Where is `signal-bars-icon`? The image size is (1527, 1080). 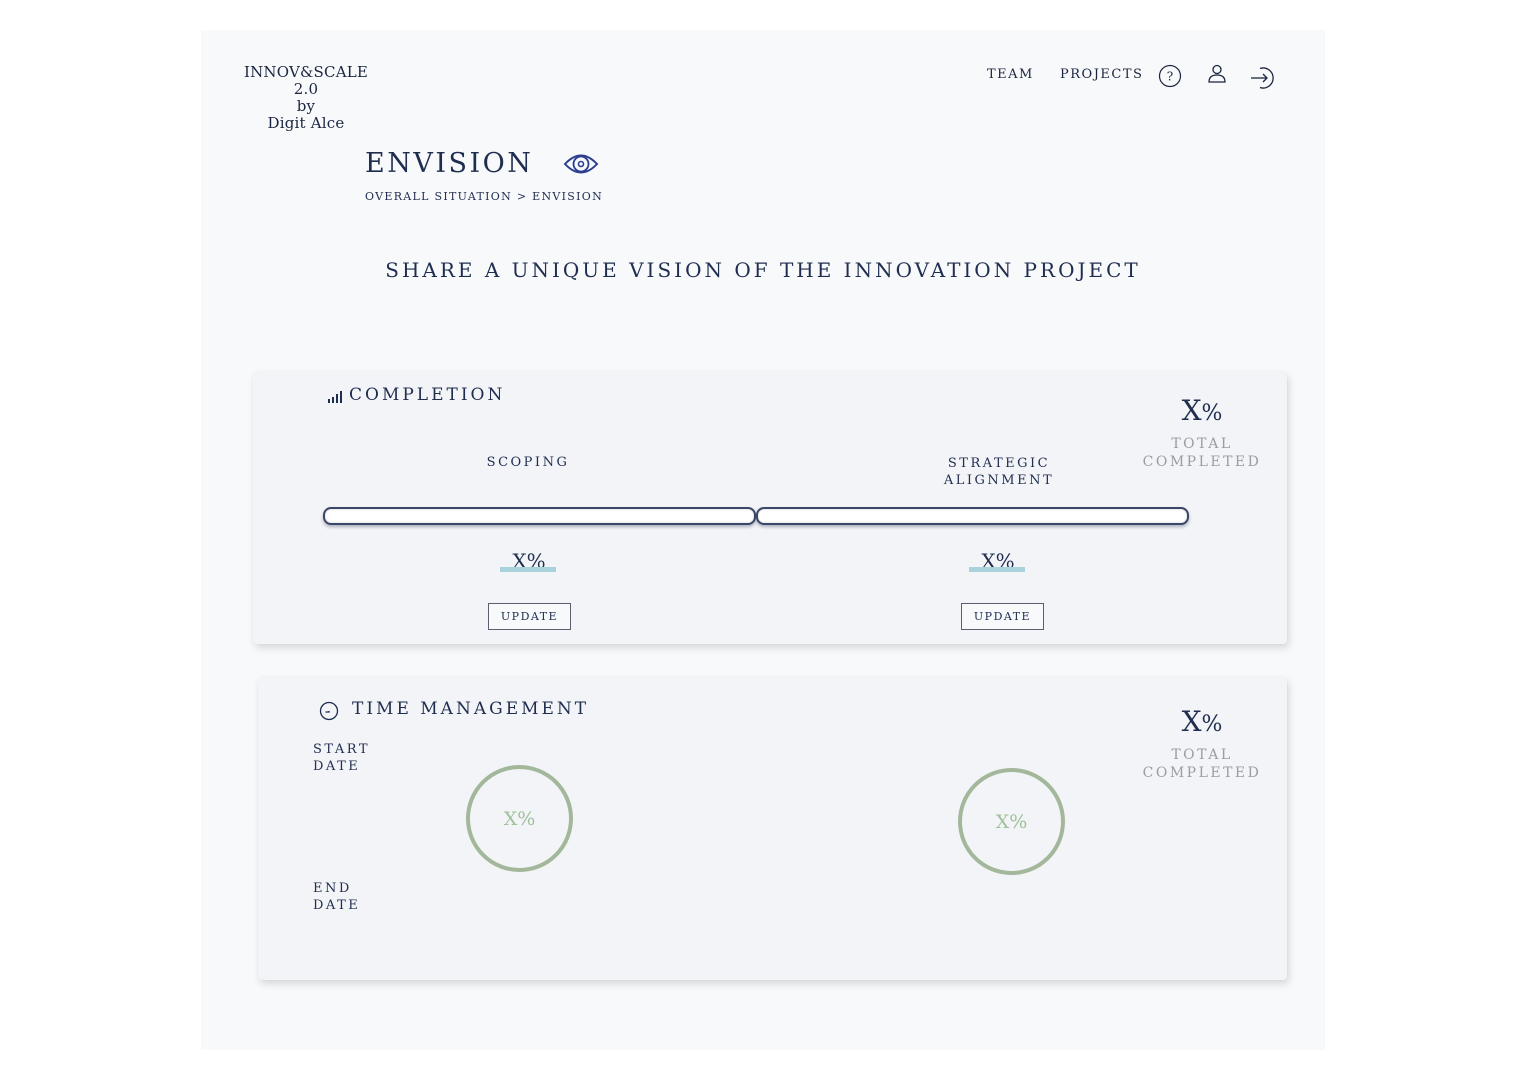
signal-bars-icon is located at coordinates (335, 398).